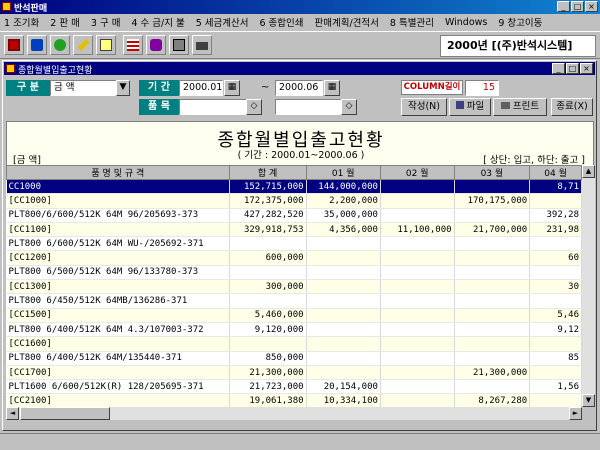 Image resolution: width=600 pixels, height=450 pixels. Describe the element at coordinates (202, 45) in the screenshot. I see `printer-icon` at that location.